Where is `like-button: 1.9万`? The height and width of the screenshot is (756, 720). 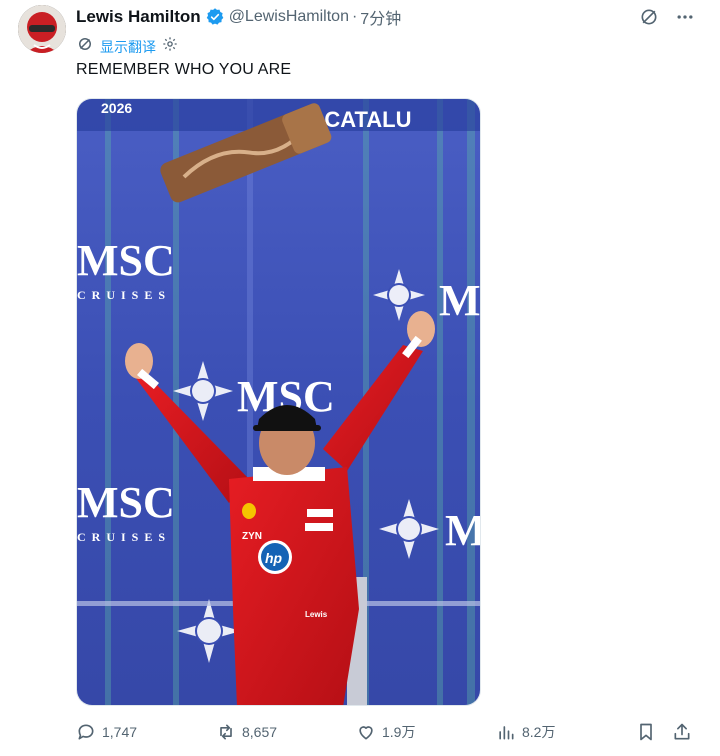
like-button: 1.9万 is located at coordinates (385, 732).